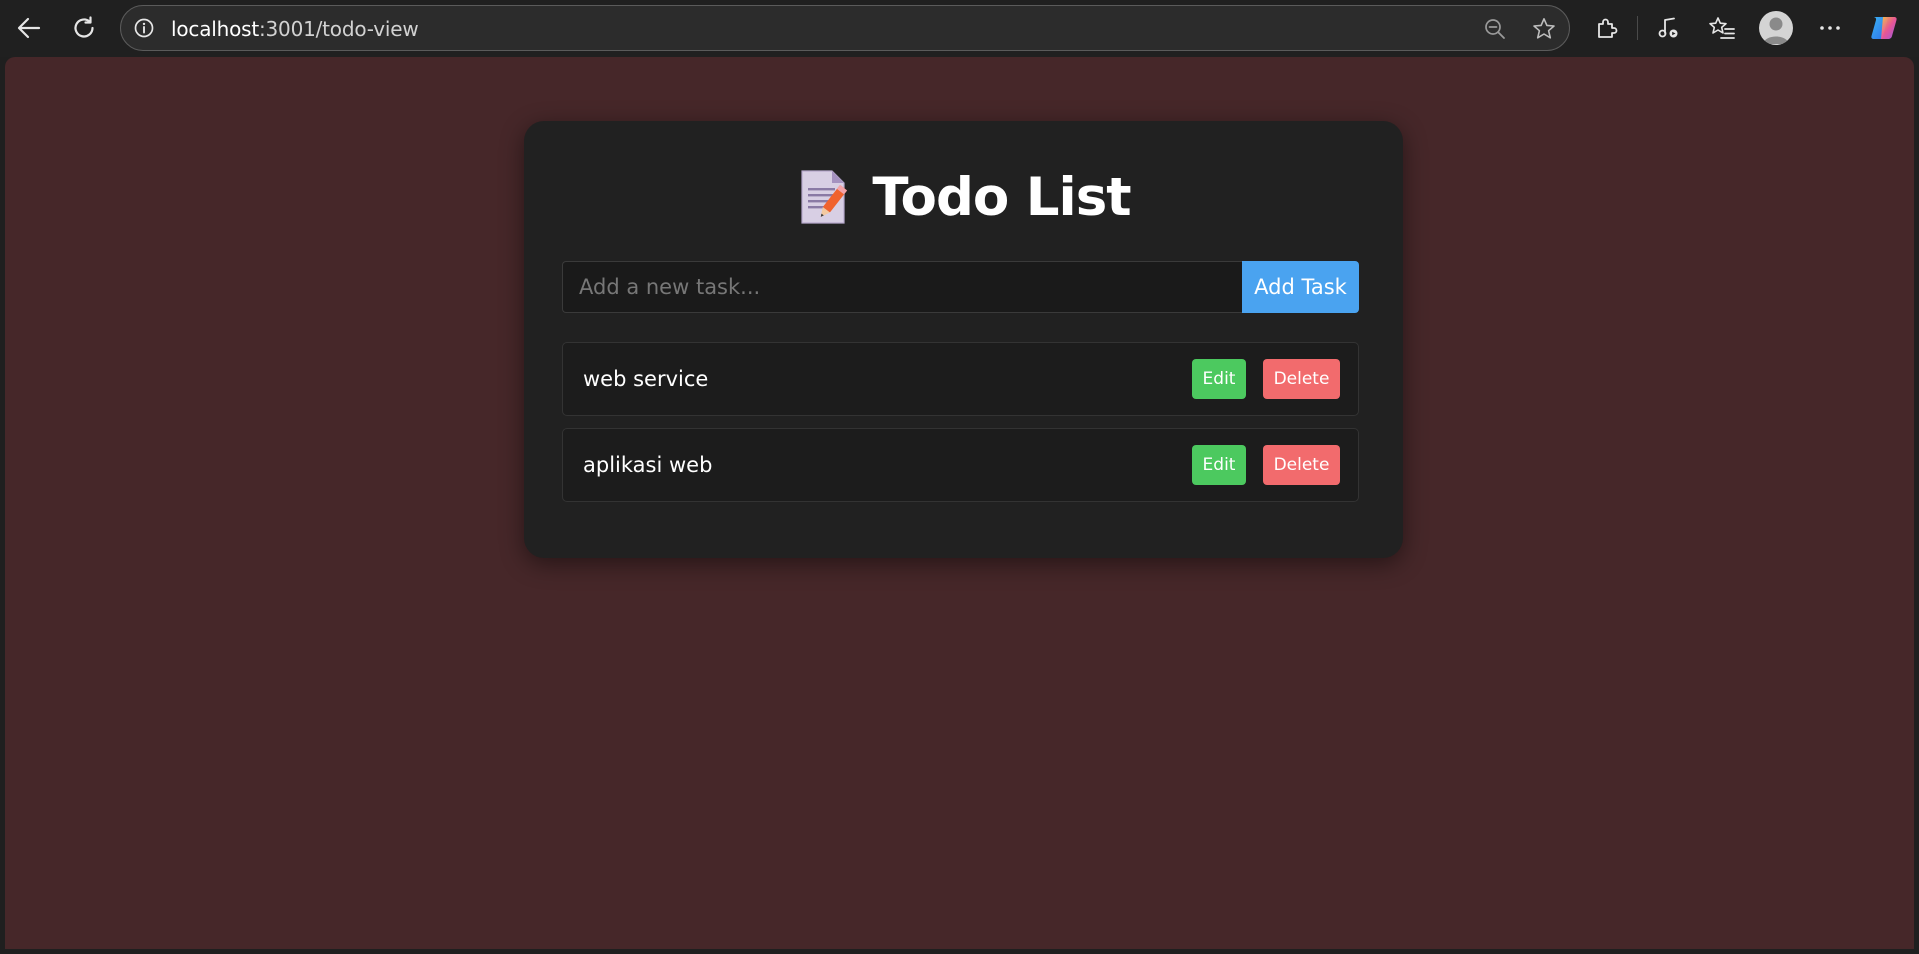  What do you see at coordinates (338, 29) in the screenshot?
I see `url-path: :3001/todo-view` at bounding box center [338, 29].